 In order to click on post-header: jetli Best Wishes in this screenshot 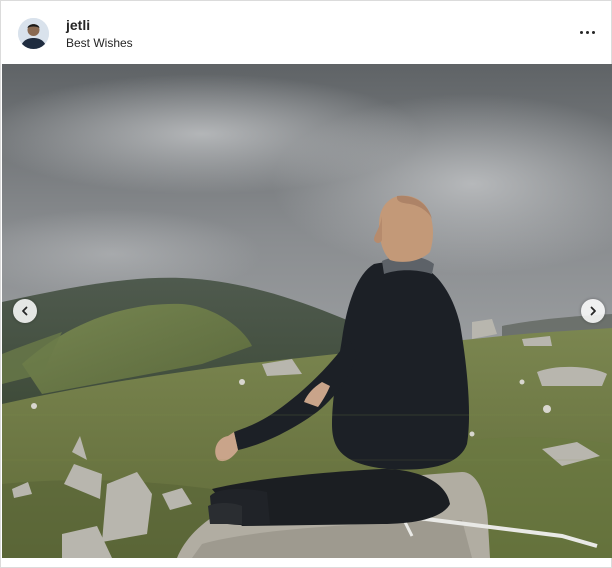, I will do `click(306, 32)`.